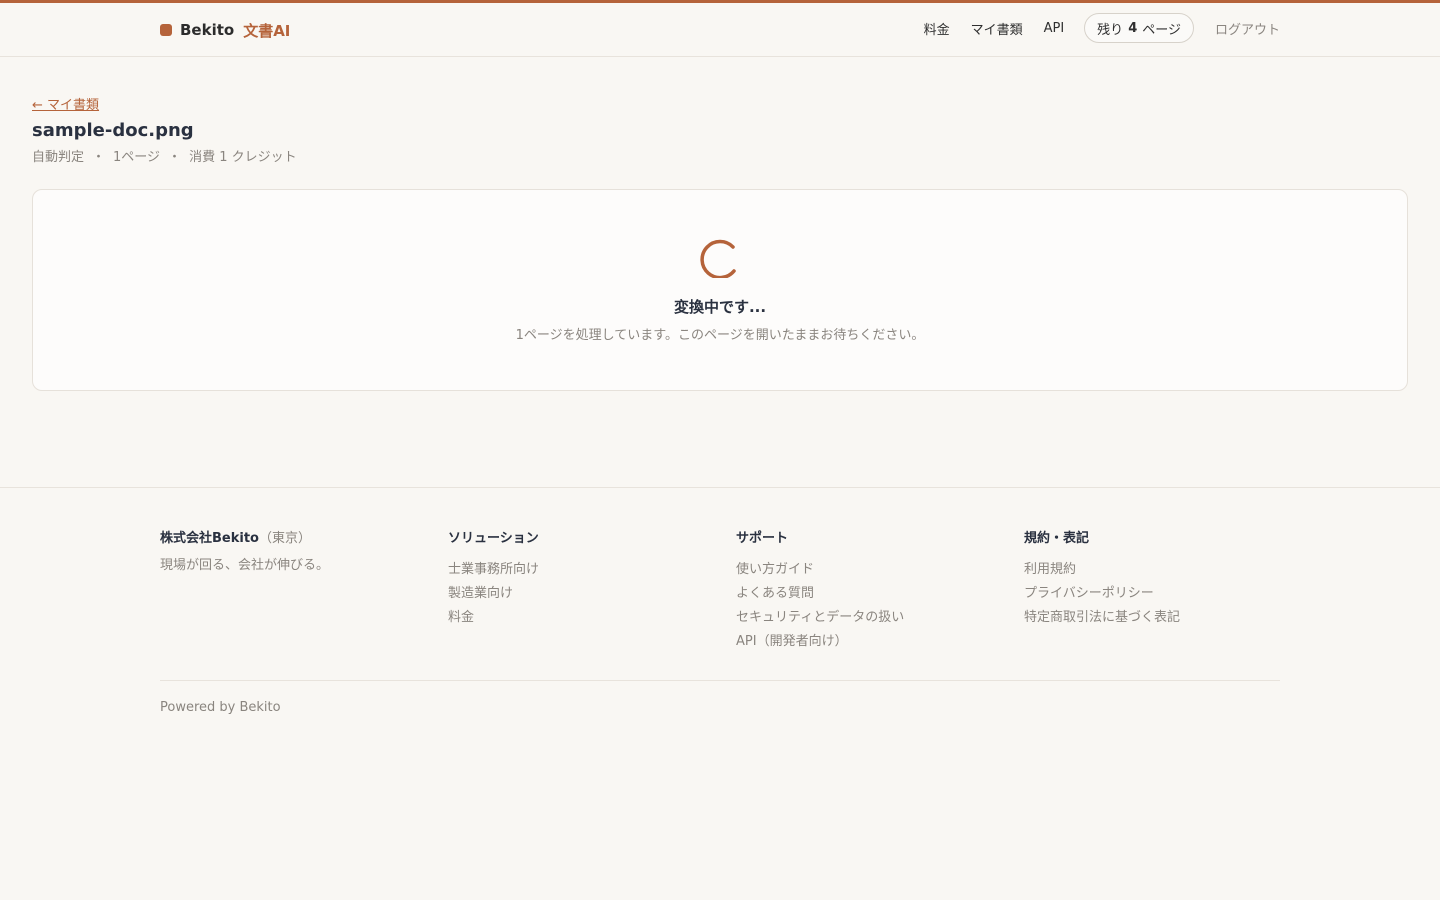 Image resolution: width=1440 pixels, height=900 pixels. What do you see at coordinates (1154, 618) in the screenshot?
I see `footer-link: 特定商取引法に基づく表記` at bounding box center [1154, 618].